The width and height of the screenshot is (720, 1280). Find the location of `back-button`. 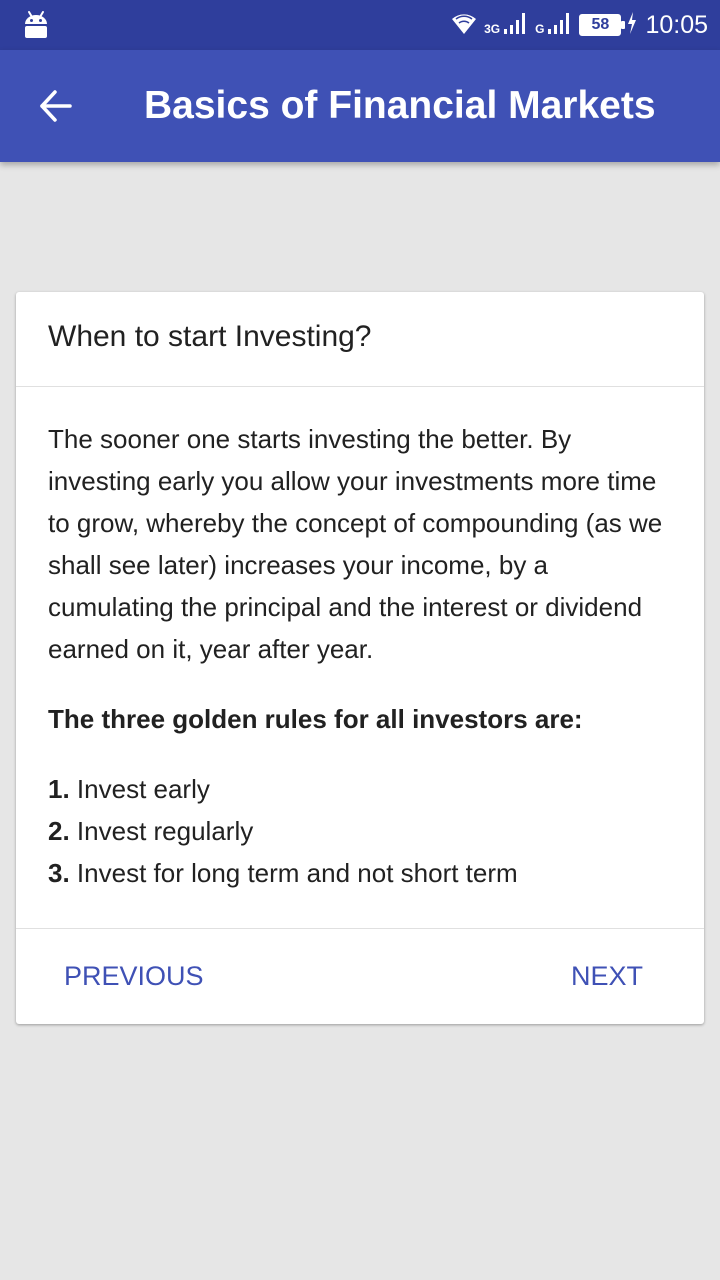

back-button is located at coordinates (56, 106).